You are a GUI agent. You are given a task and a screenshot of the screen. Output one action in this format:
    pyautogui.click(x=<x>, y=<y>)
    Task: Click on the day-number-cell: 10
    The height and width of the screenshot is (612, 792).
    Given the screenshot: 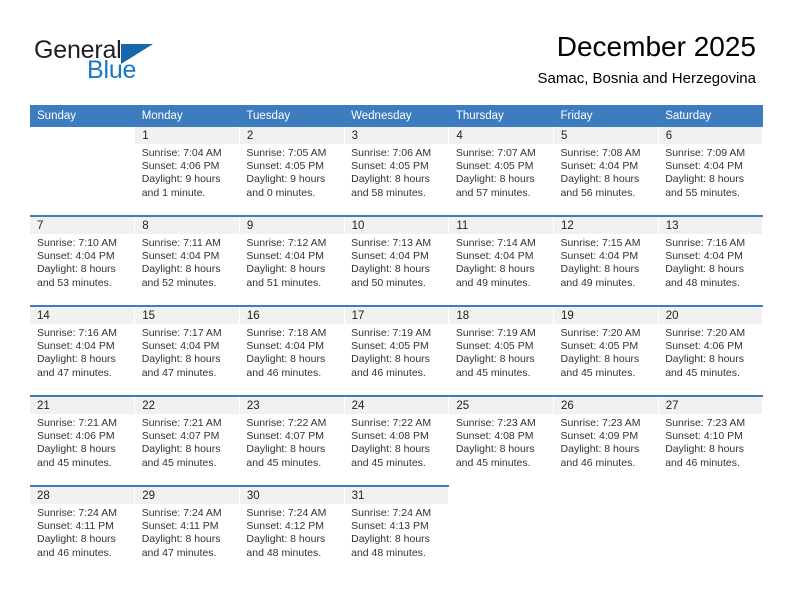 What is the action you would take?
    pyautogui.click(x=397, y=224)
    